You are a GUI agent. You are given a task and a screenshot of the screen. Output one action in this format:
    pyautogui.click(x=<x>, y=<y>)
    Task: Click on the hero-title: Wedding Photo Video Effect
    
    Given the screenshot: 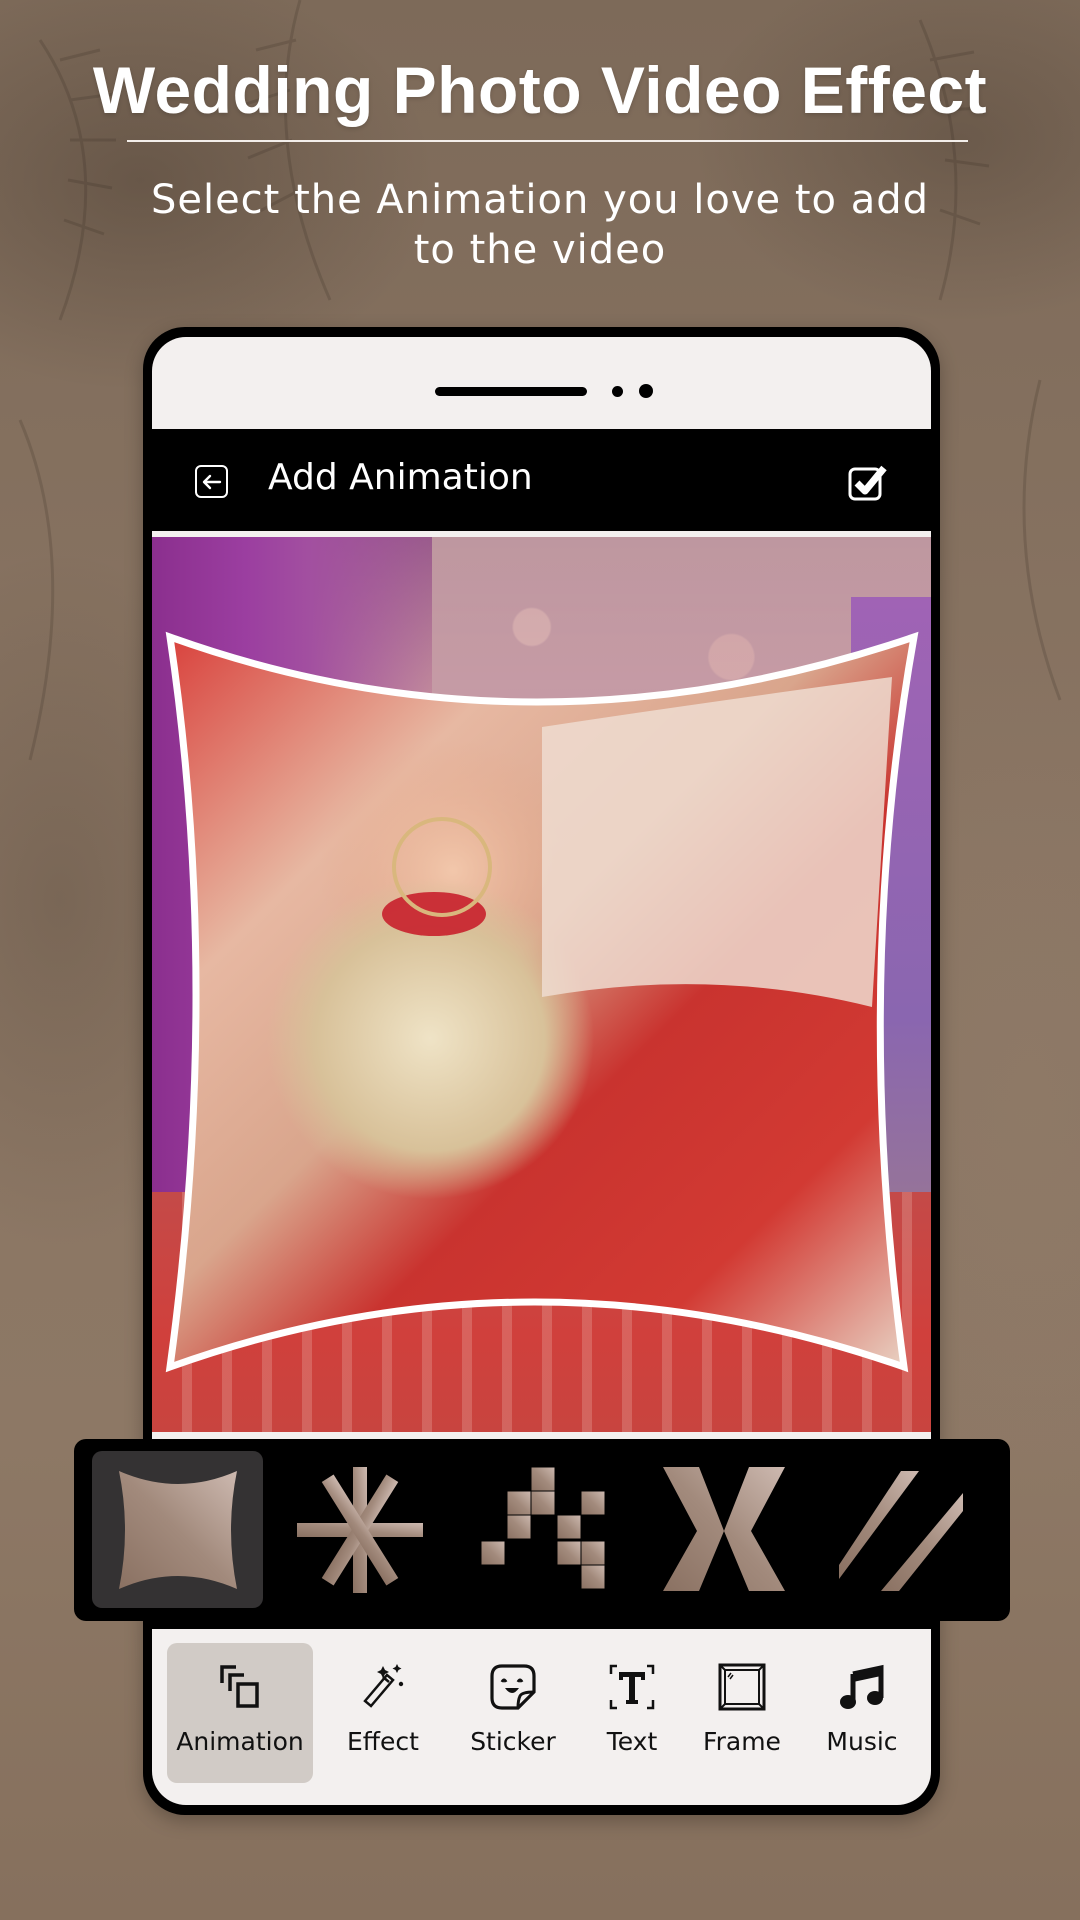 What is the action you would take?
    pyautogui.click(x=540, y=90)
    